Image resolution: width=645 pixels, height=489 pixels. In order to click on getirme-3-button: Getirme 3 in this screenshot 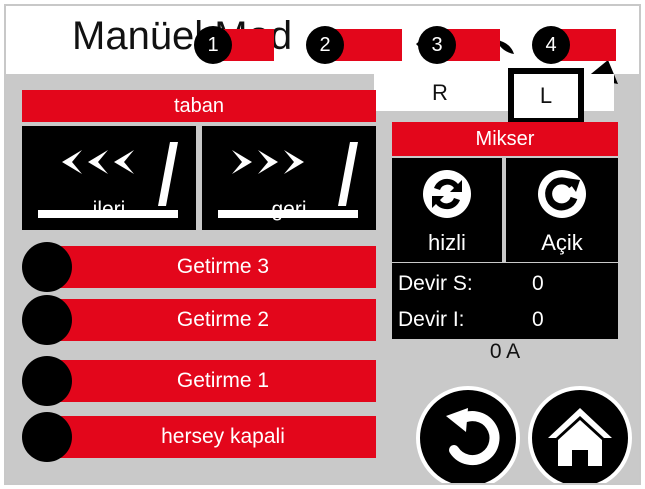, I will do `click(199, 267)`.